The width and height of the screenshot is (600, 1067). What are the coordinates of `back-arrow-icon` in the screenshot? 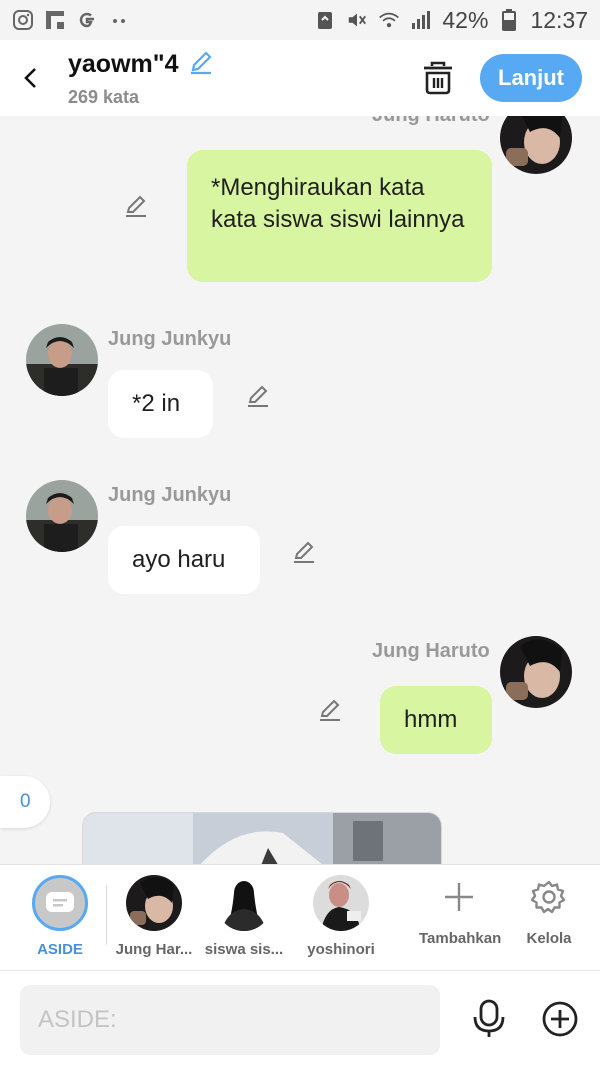 It's located at (30, 78).